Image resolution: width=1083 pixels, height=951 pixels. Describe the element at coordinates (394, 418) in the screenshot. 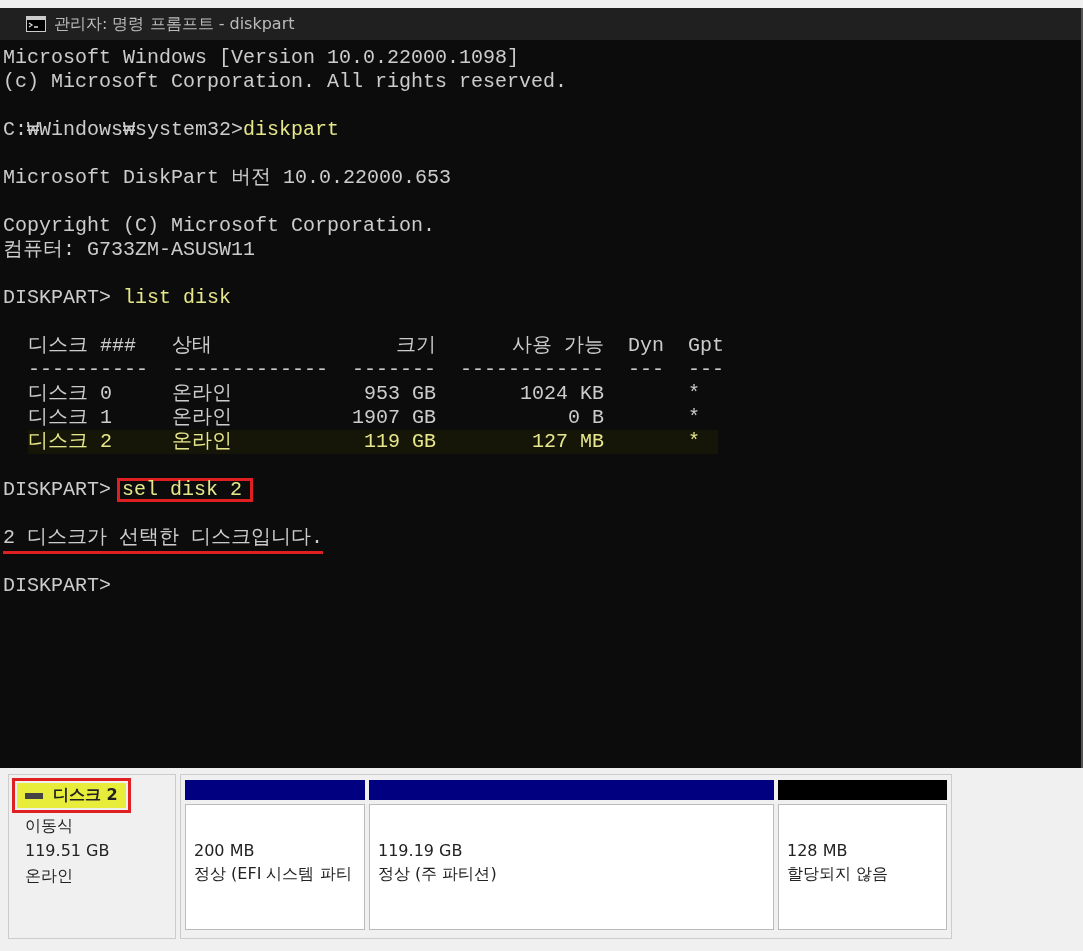

I see `table-cell: 1907 GB` at that location.